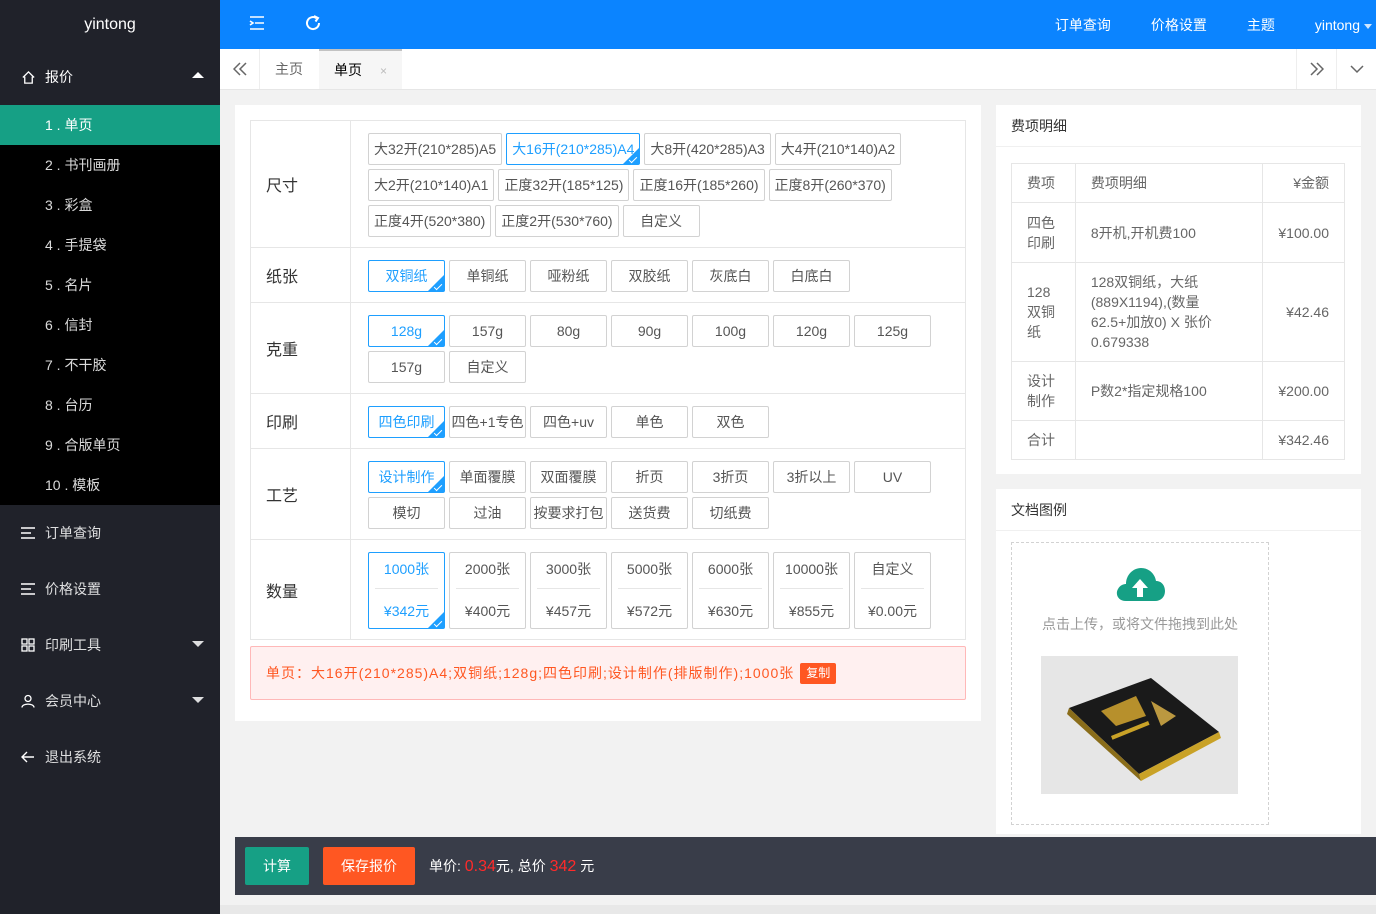 This screenshot has width=1376, height=914. What do you see at coordinates (649, 590) in the screenshot?
I see `quantity-option: 5000张 ¥572元` at bounding box center [649, 590].